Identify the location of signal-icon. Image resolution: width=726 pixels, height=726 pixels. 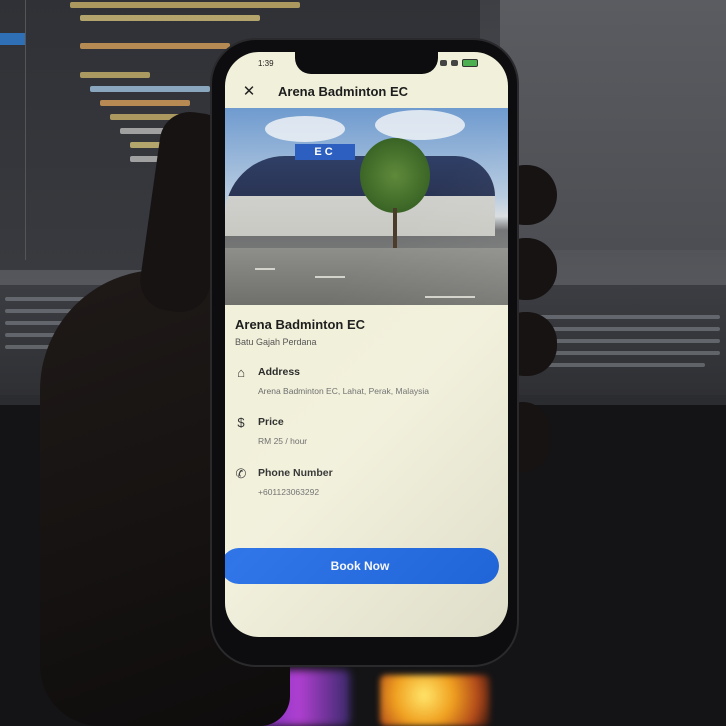
(454, 63).